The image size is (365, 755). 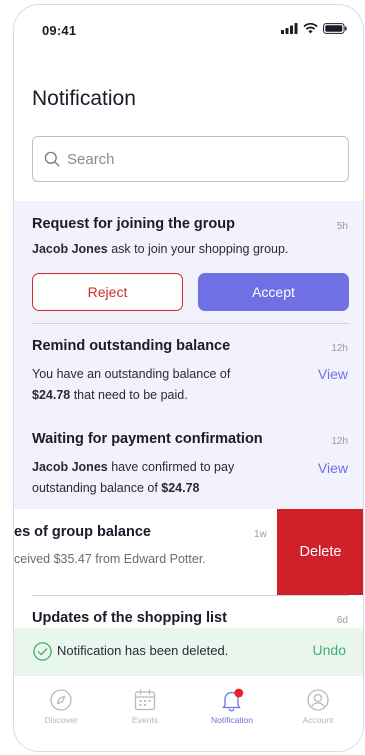 What do you see at coordinates (273, 292) in the screenshot?
I see `accept-button: Accept` at bounding box center [273, 292].